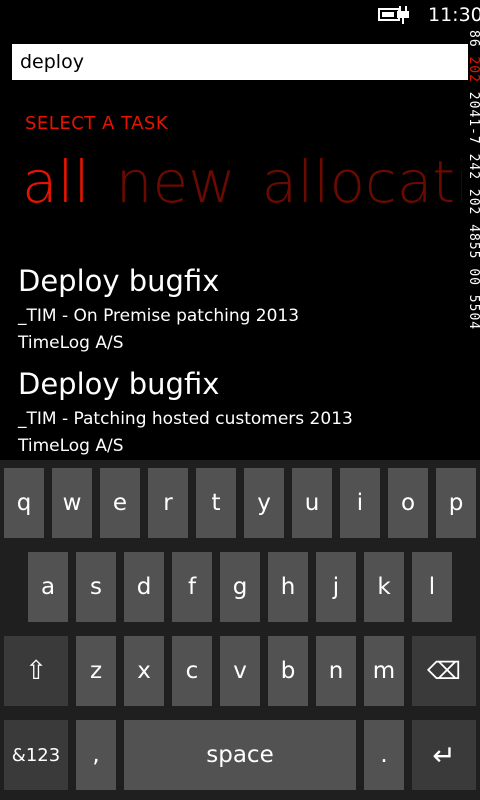 This screenshot has width=480, height=800. What do you see at coordinates (240, 671) in the screenshot?
I see `key-v: v` at bounding box center [240, 671].